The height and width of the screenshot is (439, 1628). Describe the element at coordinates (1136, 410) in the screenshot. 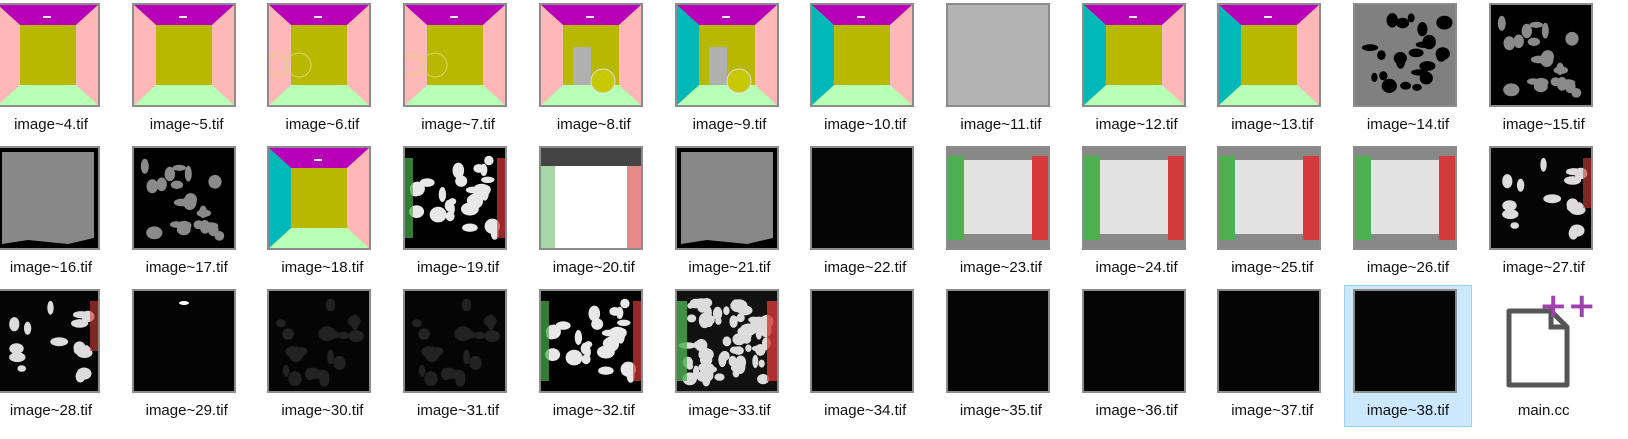

I see `file-name-label: image~36.tif` at that location.